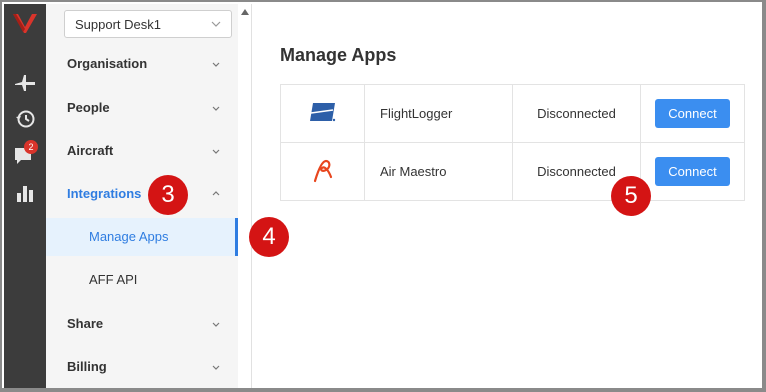 The image size is (766, 392). What do you see at coordinates (85, 323) in the screenshot?
I see `sidebar-item-label: Share` at bounding box center [85, 323].